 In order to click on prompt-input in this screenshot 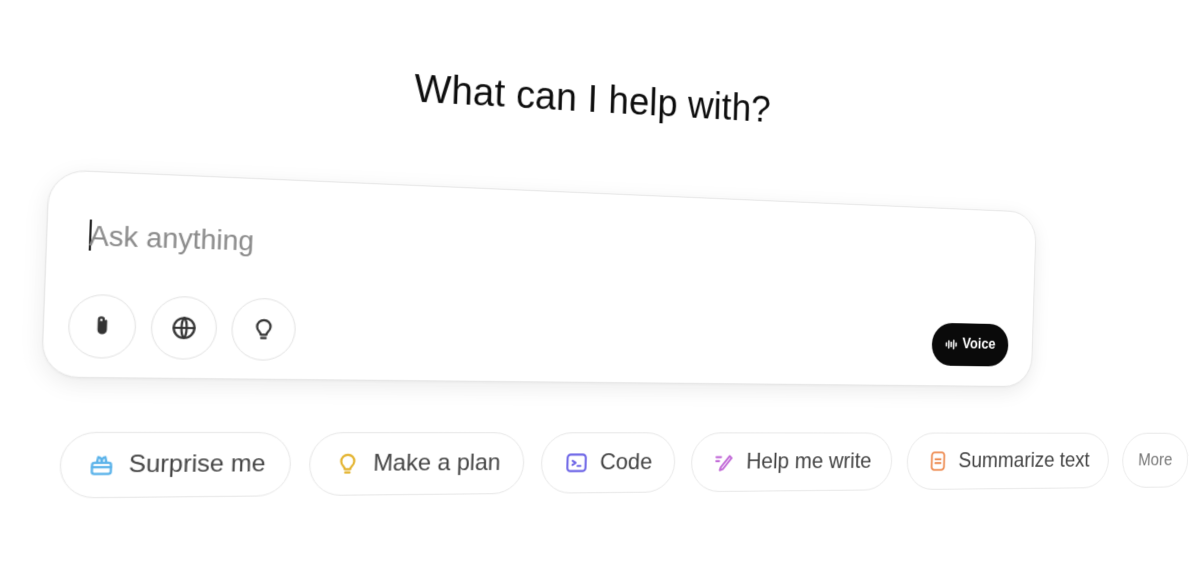, I will do `click(514, 248)`.